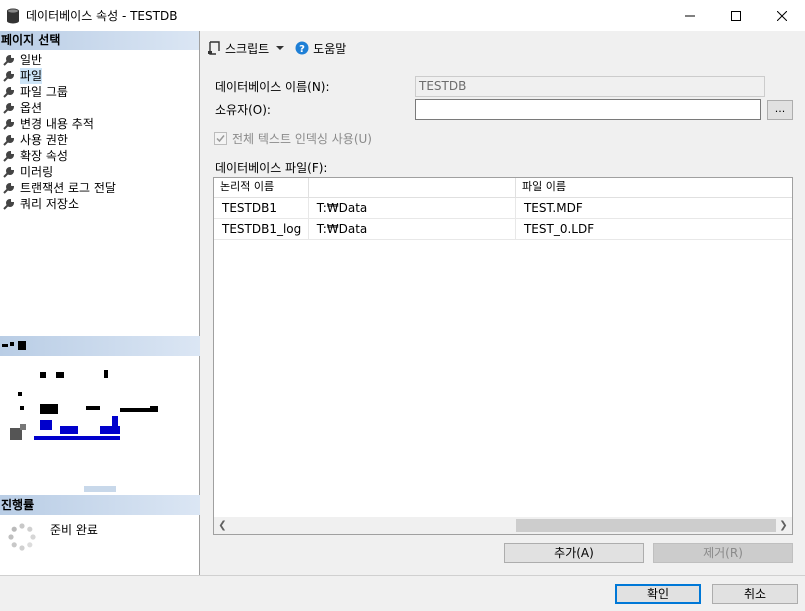 The height and width of the screenshot is (611, 805). What do you see at coordinates (68, 188) in the screenshot?
I see `page-item-label: 트랜잭션 로그 전달` at bounding box center [68, 188].